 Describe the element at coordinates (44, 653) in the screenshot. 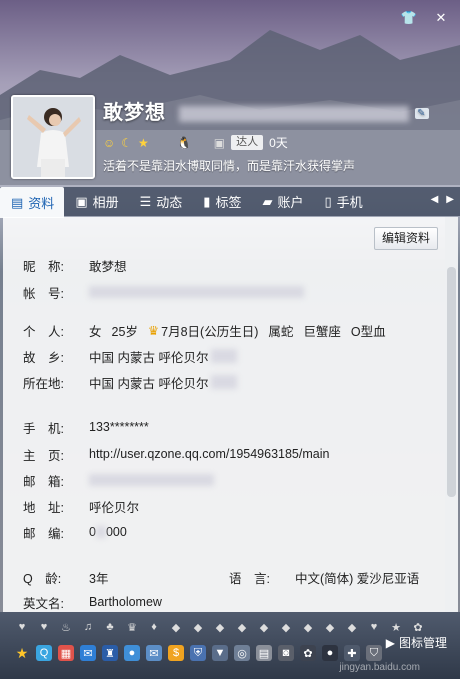

I see `qzone-icon: Q` at that location.